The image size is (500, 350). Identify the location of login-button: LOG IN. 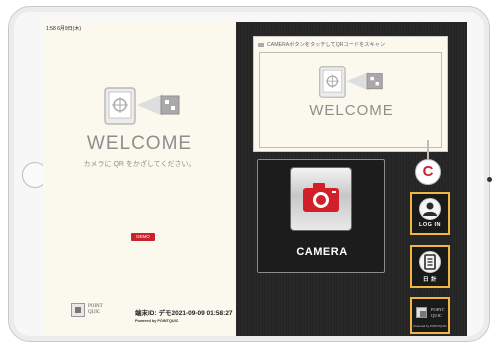
(430, 213).